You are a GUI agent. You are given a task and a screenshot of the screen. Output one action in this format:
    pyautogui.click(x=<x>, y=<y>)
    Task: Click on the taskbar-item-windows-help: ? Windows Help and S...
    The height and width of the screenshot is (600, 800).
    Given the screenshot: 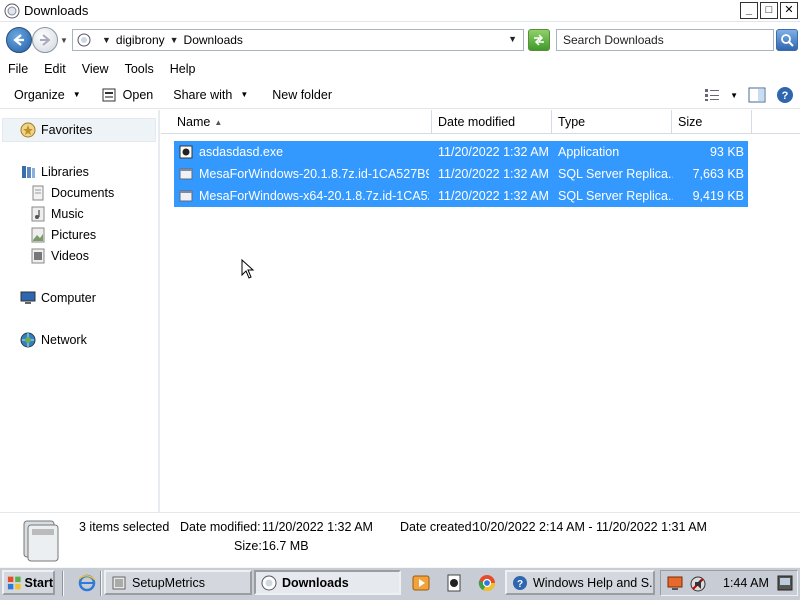 What is the action you would take?
    pyautogui.click(x=580, y=582)
    